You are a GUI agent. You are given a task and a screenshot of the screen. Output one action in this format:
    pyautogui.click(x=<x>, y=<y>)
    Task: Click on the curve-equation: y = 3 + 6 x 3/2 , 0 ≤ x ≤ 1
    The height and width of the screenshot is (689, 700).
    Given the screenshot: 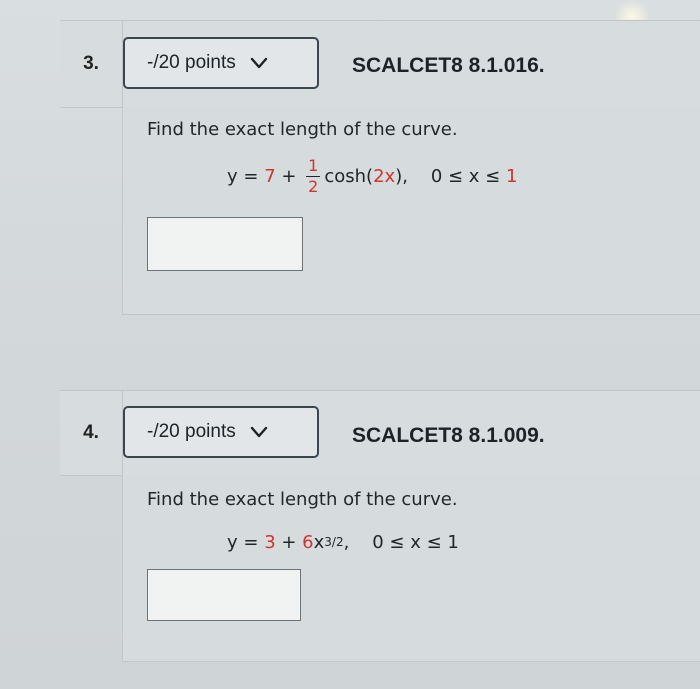 What is the action you would take?
    pyautogui.click(x=343, y=542)
    